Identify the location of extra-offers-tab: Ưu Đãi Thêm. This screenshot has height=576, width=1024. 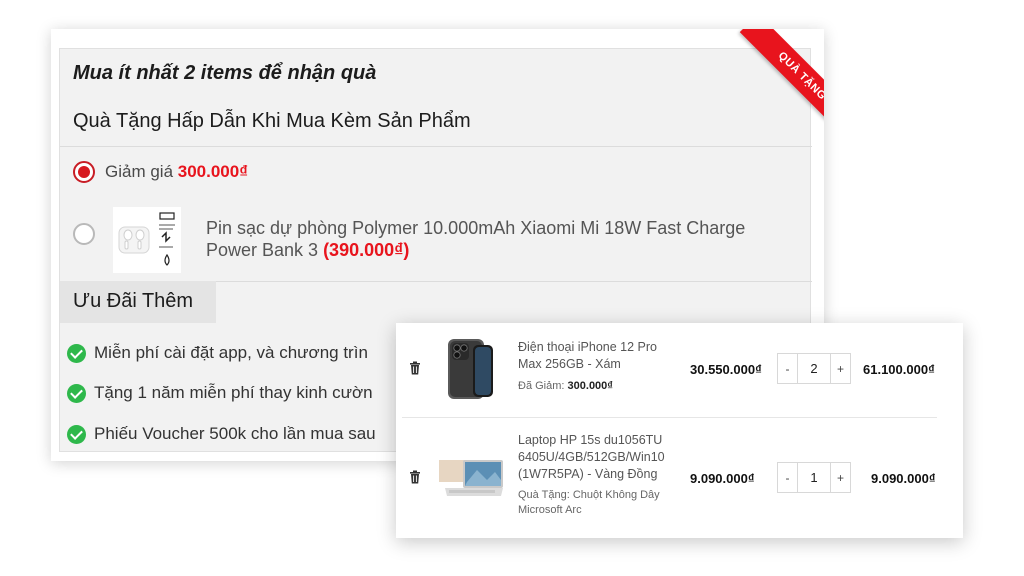
(138, 302).